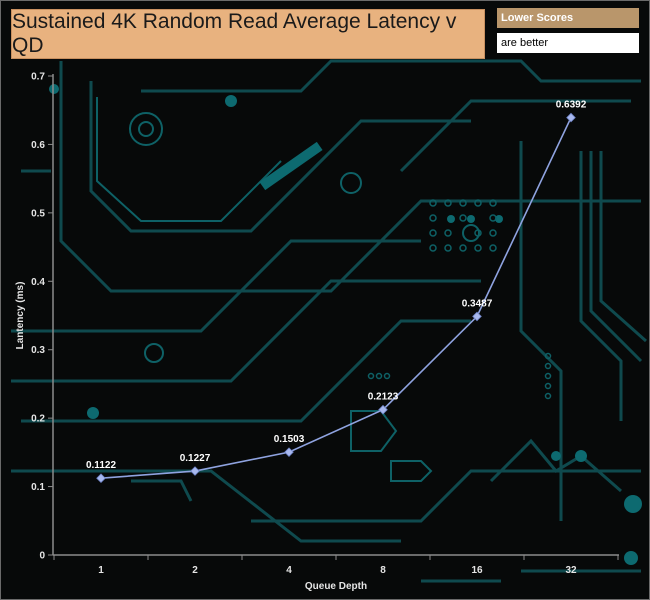 The width and height of the screenshot is (650, 600). I want to click on y-tick-label: 0.6, so click(38, 145).